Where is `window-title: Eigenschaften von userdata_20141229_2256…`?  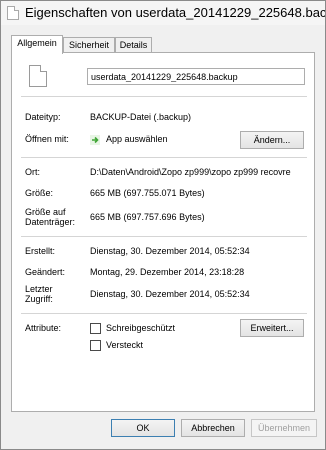
window-title: Eigenschaften von userdata_20141229_2256… is located at coordinates (175, 12).